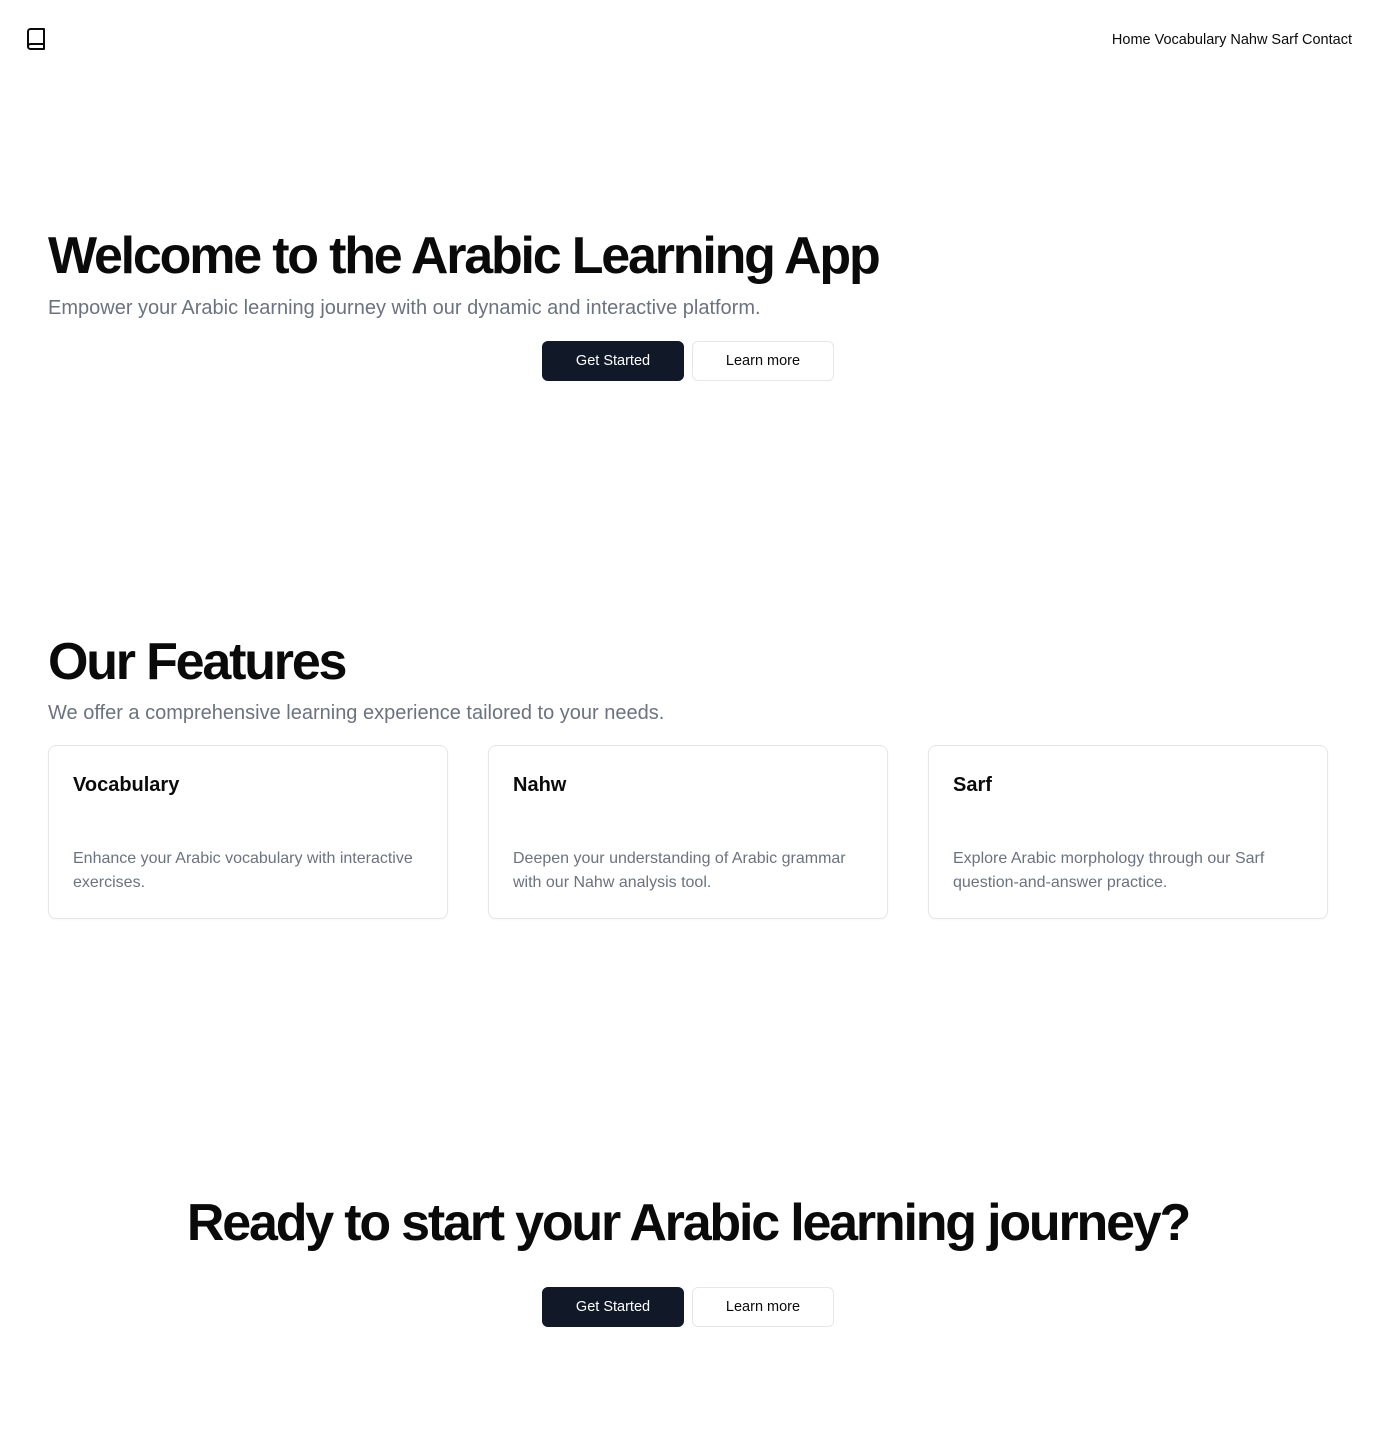  What do you see at coordinates (1191, 40) in the screenshot?
I see `nav-link-vocabulary: Vocabulary` at bounding box center [1191, 40].